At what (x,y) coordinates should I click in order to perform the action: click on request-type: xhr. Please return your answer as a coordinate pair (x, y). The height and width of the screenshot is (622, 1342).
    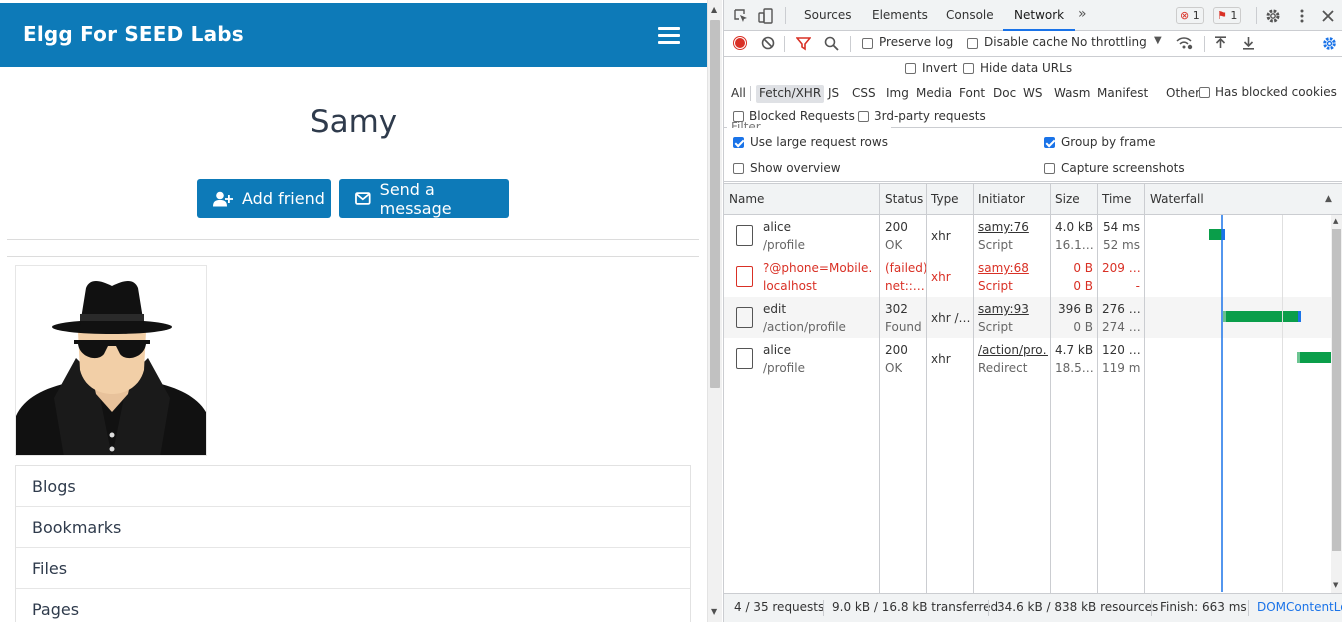
    Looking at the image, I should click on (941, 277).